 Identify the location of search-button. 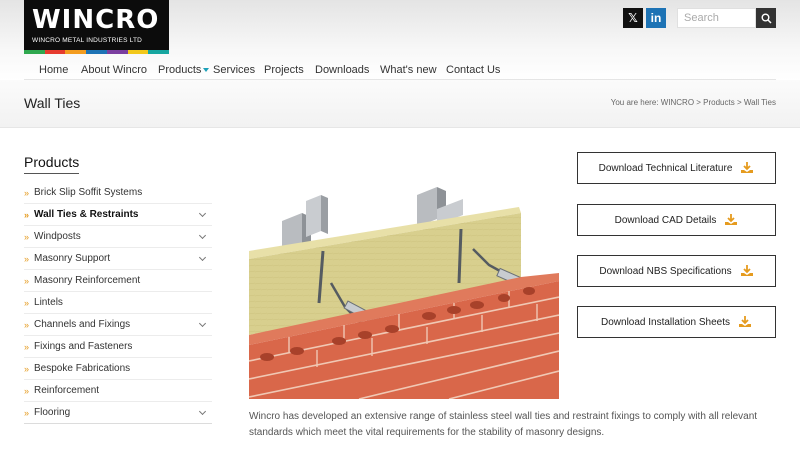
(766, 18).